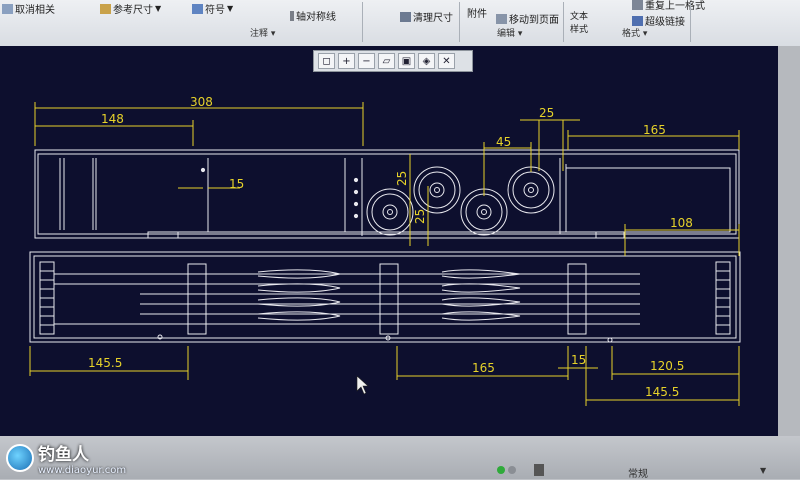 Image resolution: width=800 pixels, height=480 pixels. I want to click on dim-120-5: 120.5, so click(667, 366).